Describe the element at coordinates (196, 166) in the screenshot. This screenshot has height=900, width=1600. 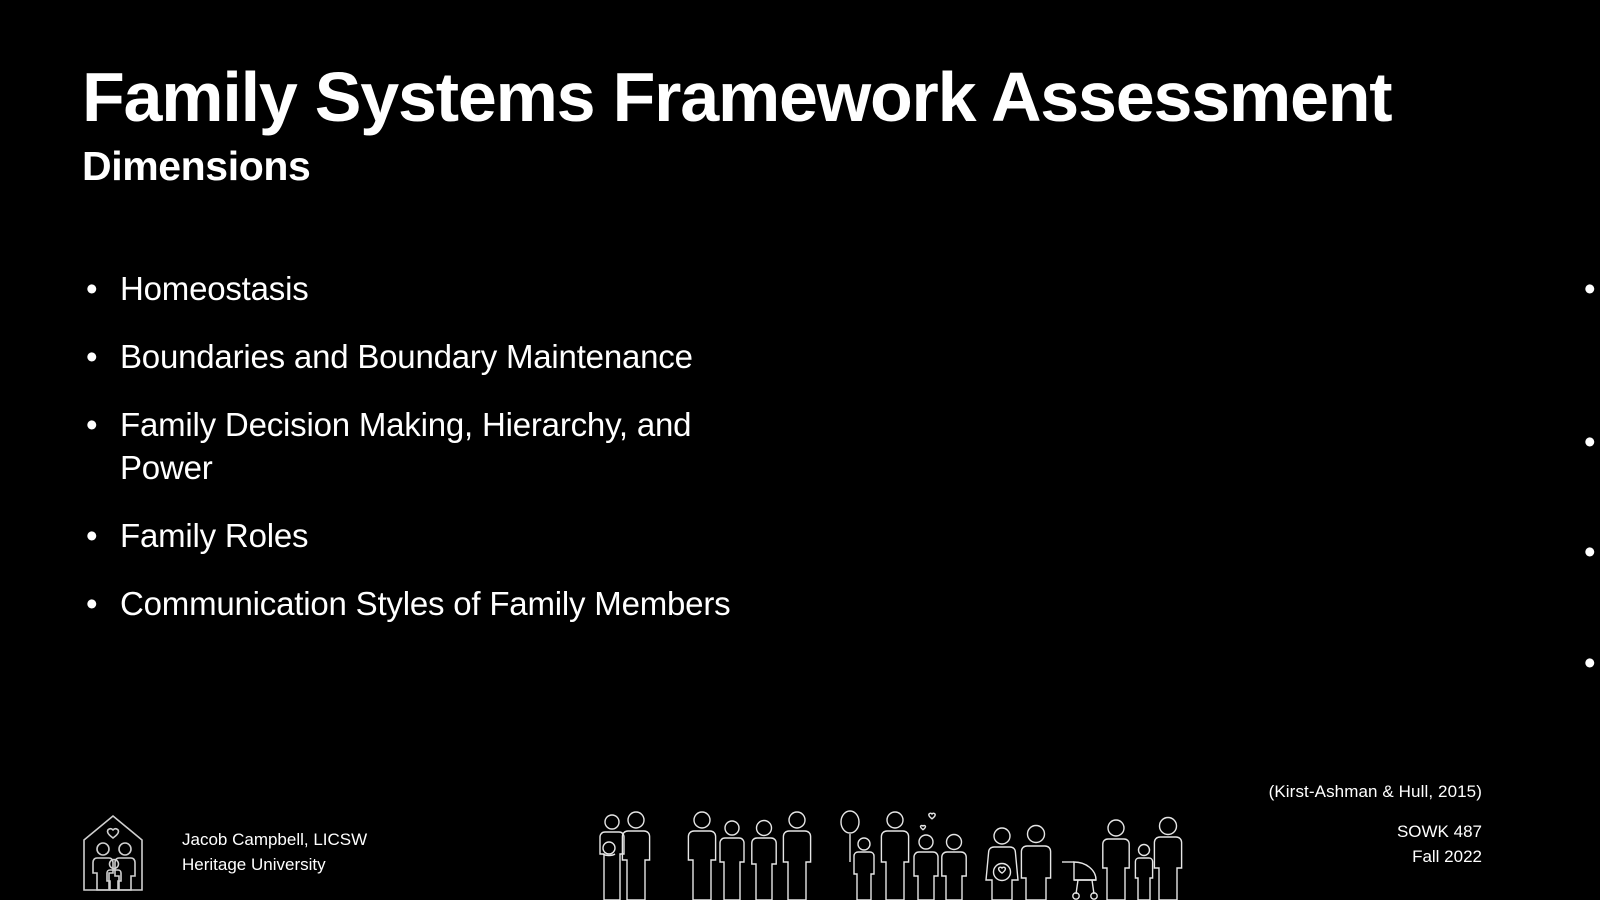
I see `page-subtitle: Dimensions` at that location.